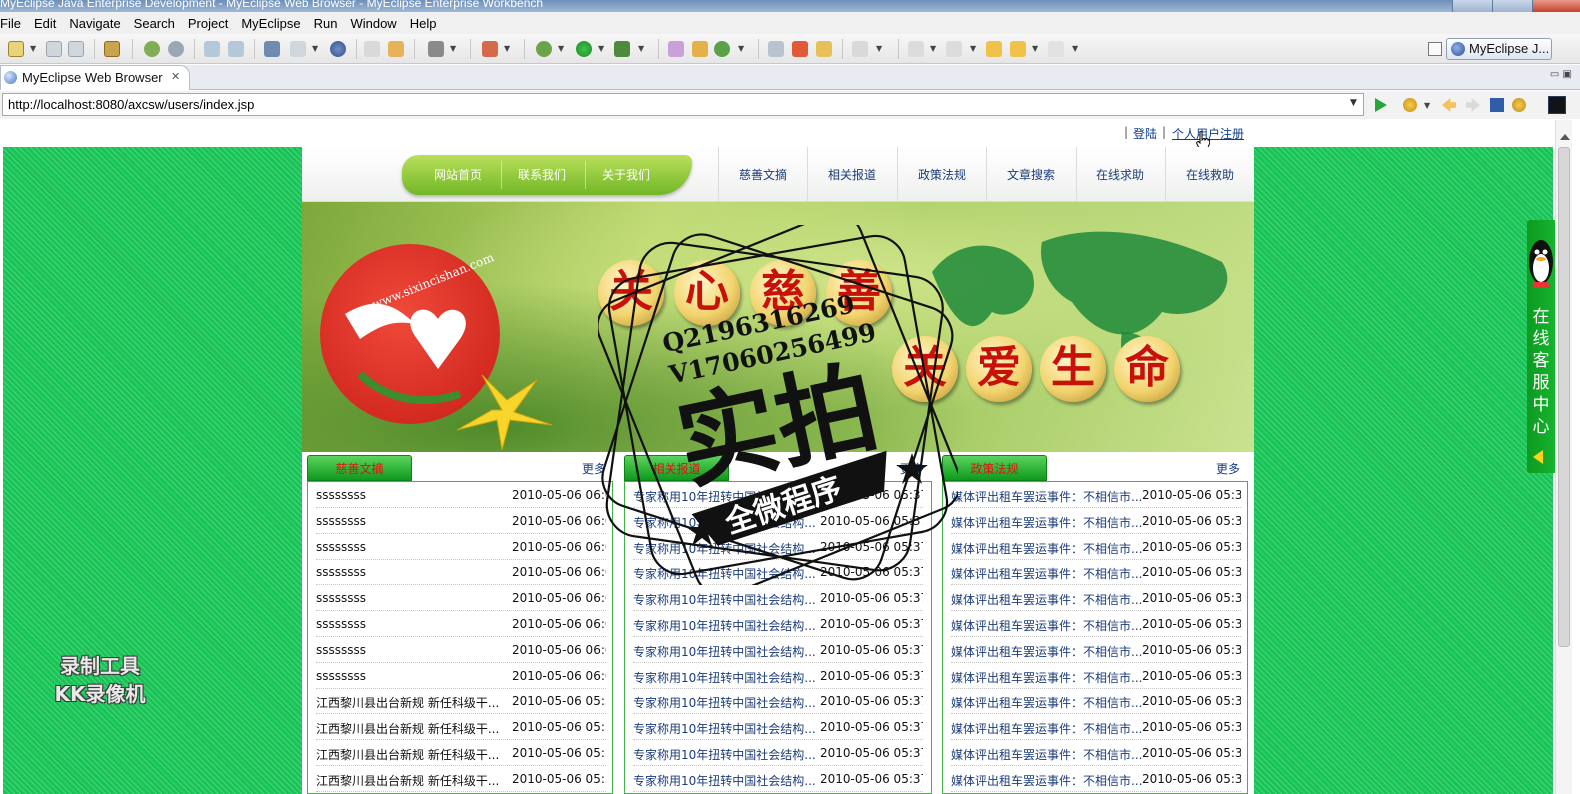  I want to click on nav-charity-digest: 慈善文摘, so click(763, 174).